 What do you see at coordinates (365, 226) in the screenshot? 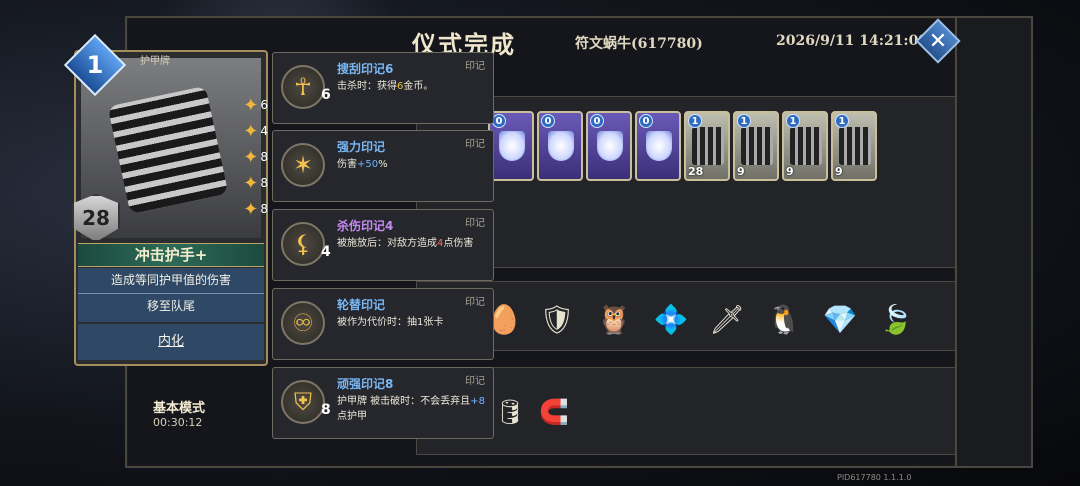
I see `mark-name: 杀伤印记4` at bounding box center [365, 226].